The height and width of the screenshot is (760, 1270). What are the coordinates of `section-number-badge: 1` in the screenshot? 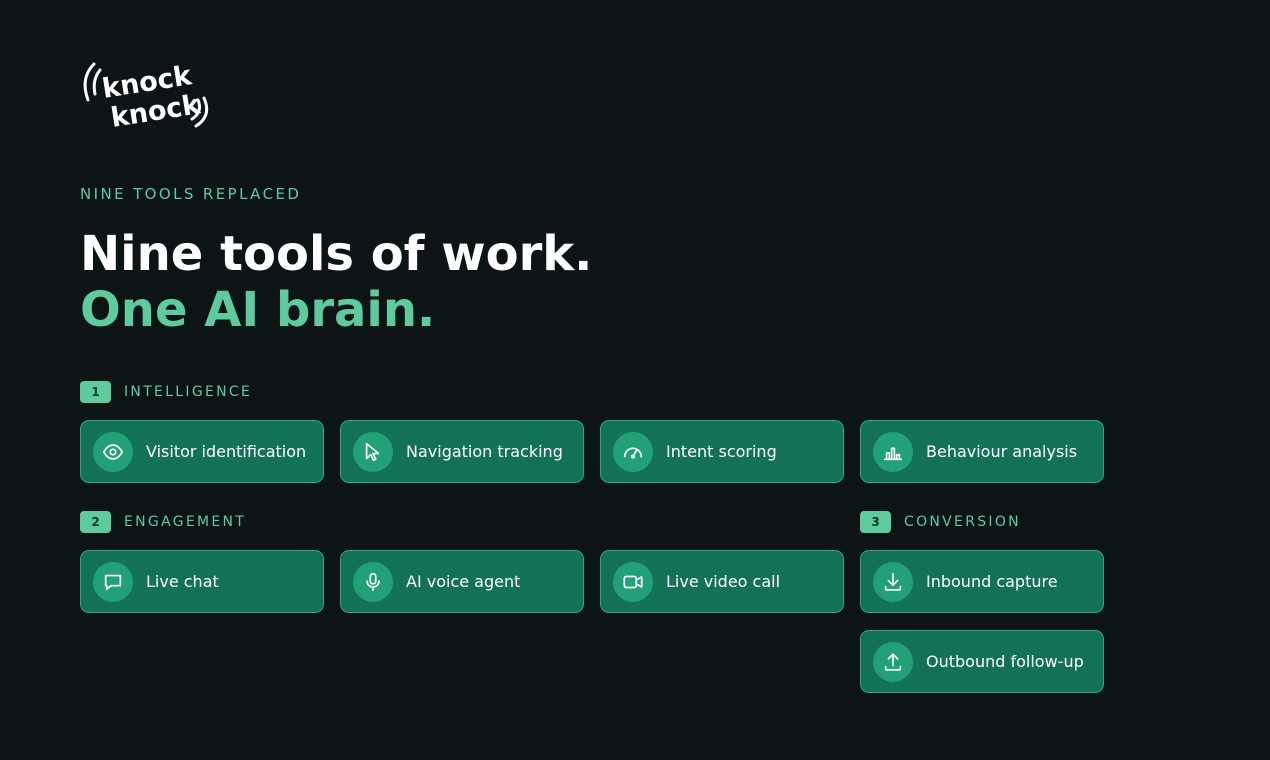 It's located at (95, 392).